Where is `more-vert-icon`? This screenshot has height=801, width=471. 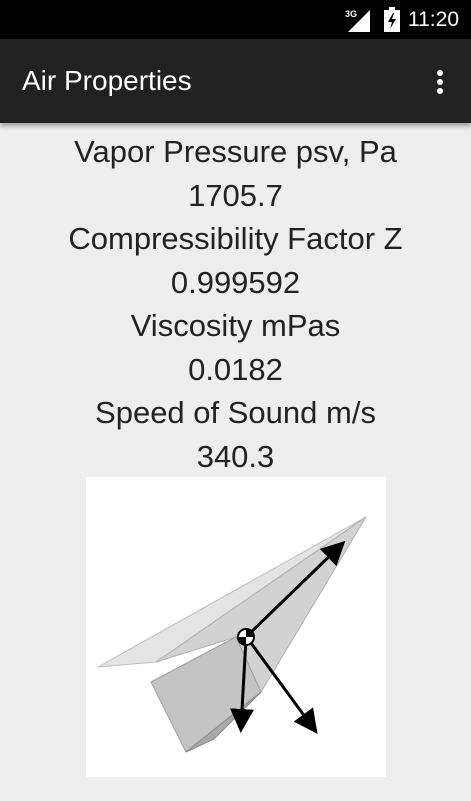
more-vert-icon is located at coordinates (440, 81).